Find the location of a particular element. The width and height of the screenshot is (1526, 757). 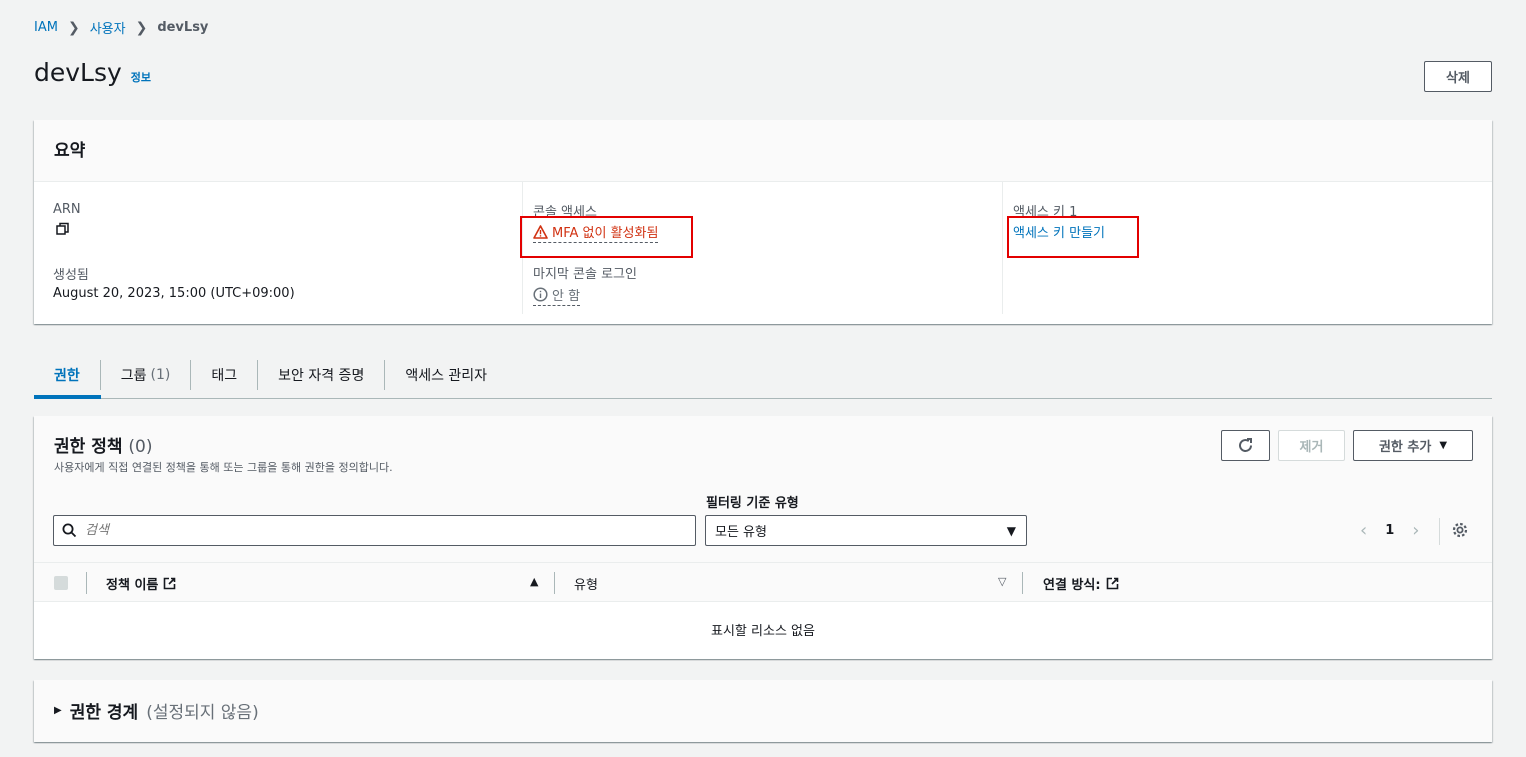

permissions-boundary-status: (설정되지 않음) is located at coordinates (202, 713).